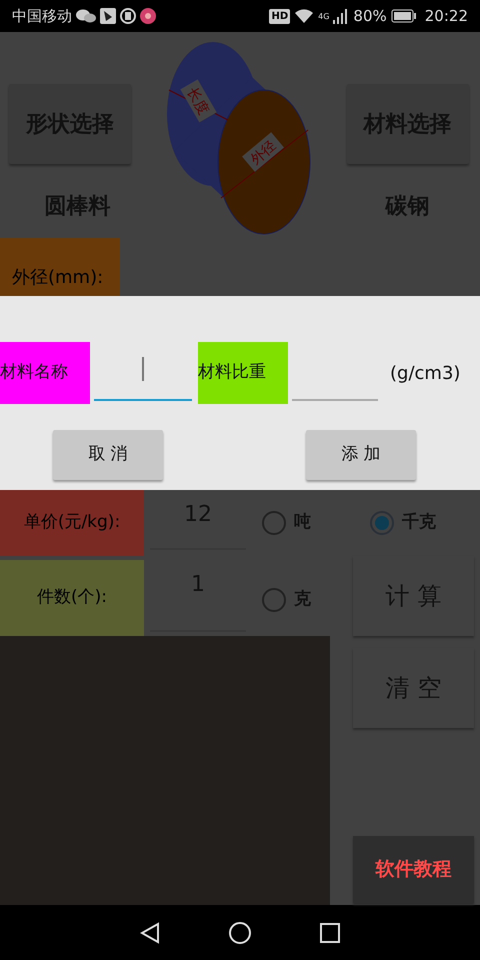 This screenshot has width=480, height=960. I want to click on field-label: 材料名称, so click(45, 373).